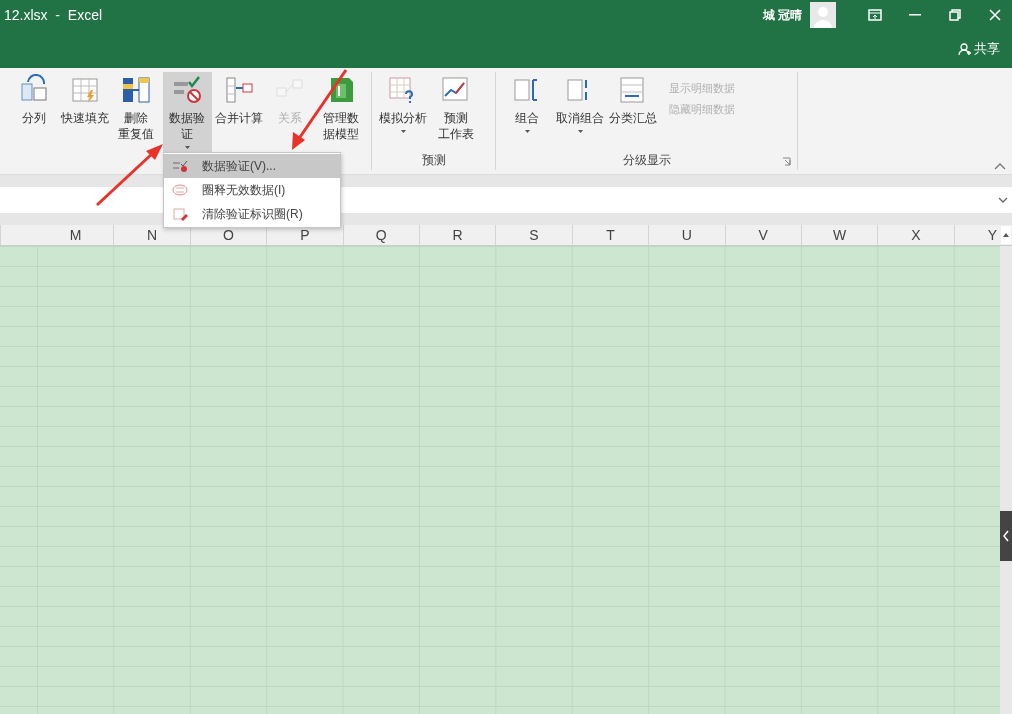  What do you see at coordinates (403, 112) in the screenshot?
I see `ribbon-button: 模拟分析` at bounding box center [403, 112].